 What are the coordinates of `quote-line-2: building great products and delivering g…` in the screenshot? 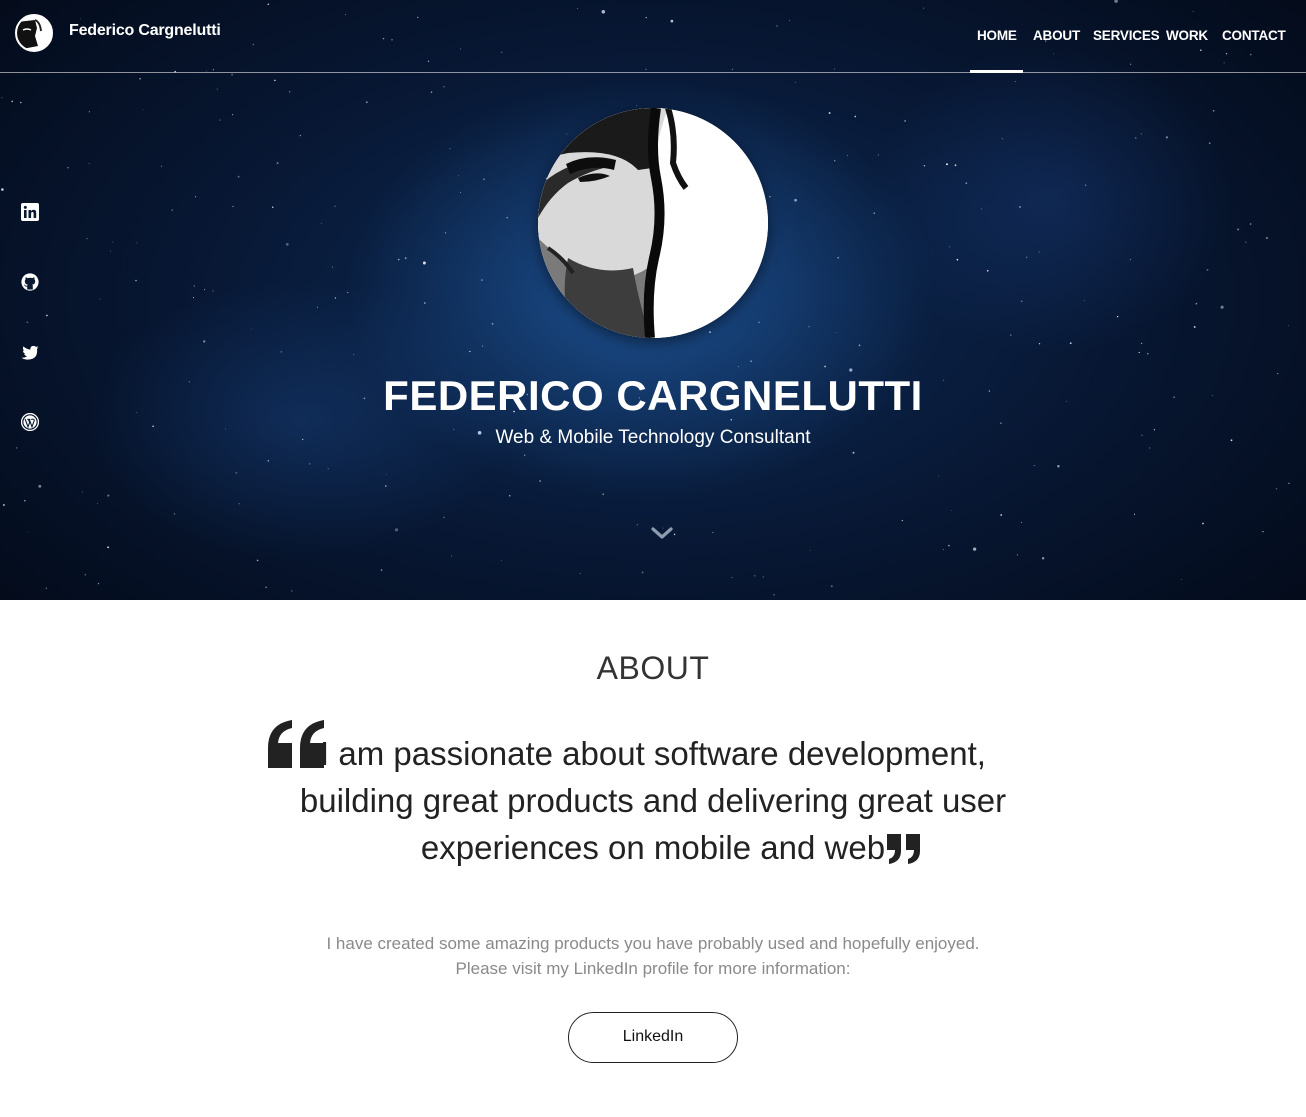 It's located at (653, 800).